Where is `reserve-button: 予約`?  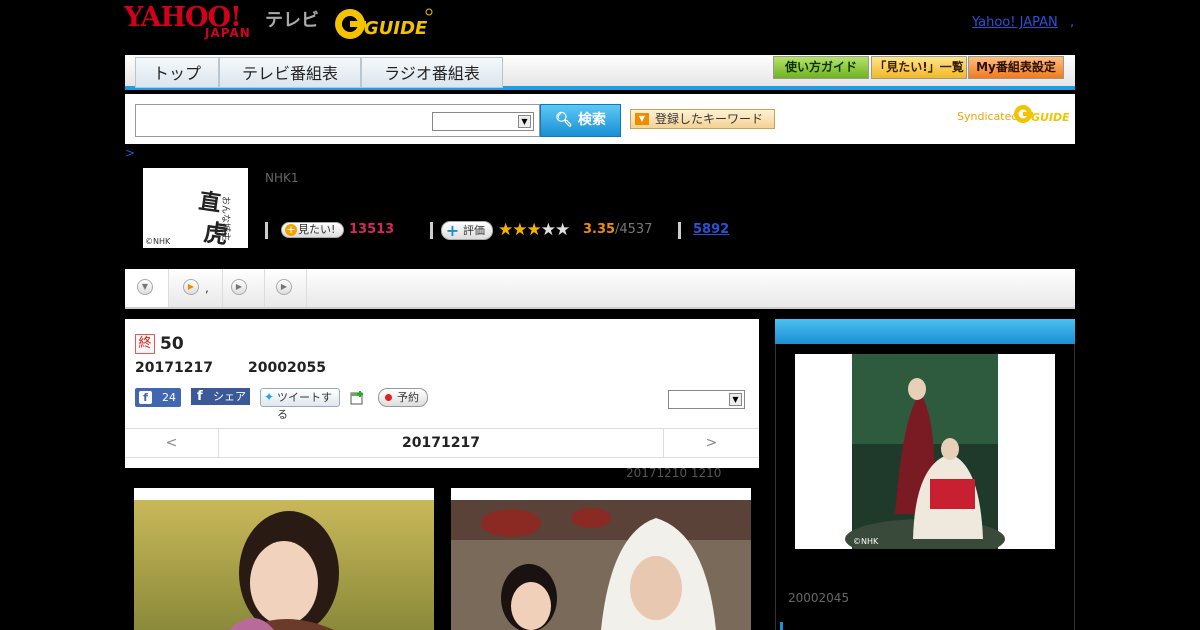 reserve-button: 予約 is located at coordinates (403, 397).